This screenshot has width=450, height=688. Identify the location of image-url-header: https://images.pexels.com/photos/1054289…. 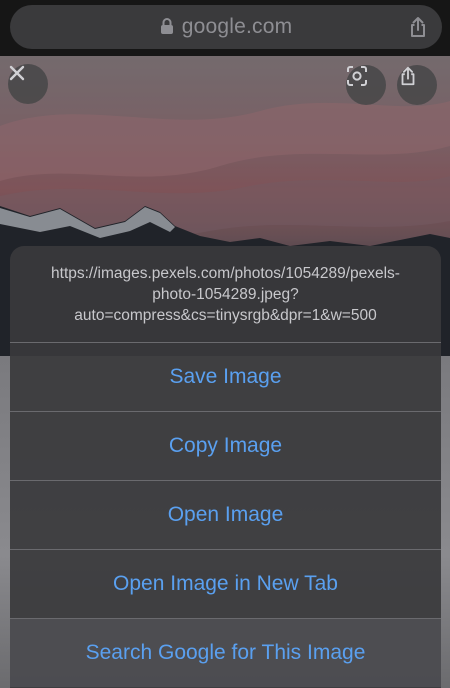
(225, 294).